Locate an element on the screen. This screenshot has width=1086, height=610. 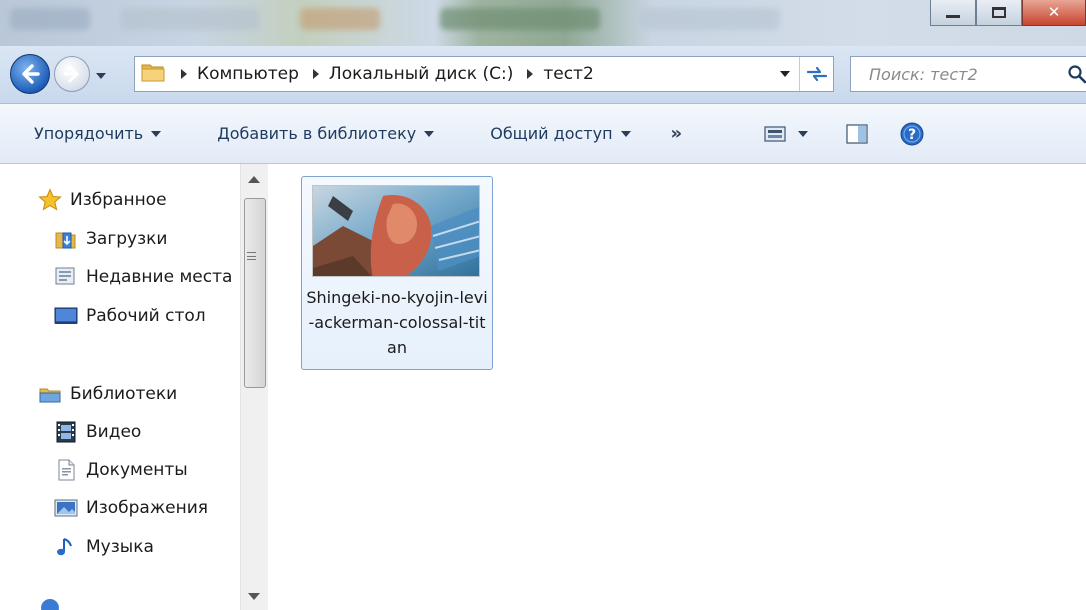
more-commands-label: » is located at coordinates (676, 133).